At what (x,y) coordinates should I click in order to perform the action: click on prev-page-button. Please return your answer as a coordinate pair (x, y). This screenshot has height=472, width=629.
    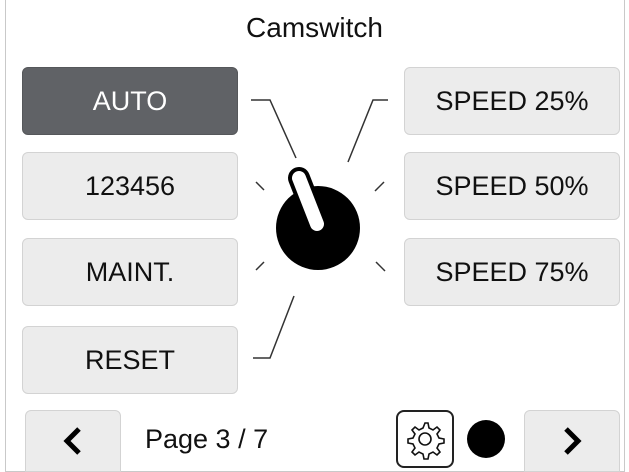
    Looking at the image, I should click on (73, 441).